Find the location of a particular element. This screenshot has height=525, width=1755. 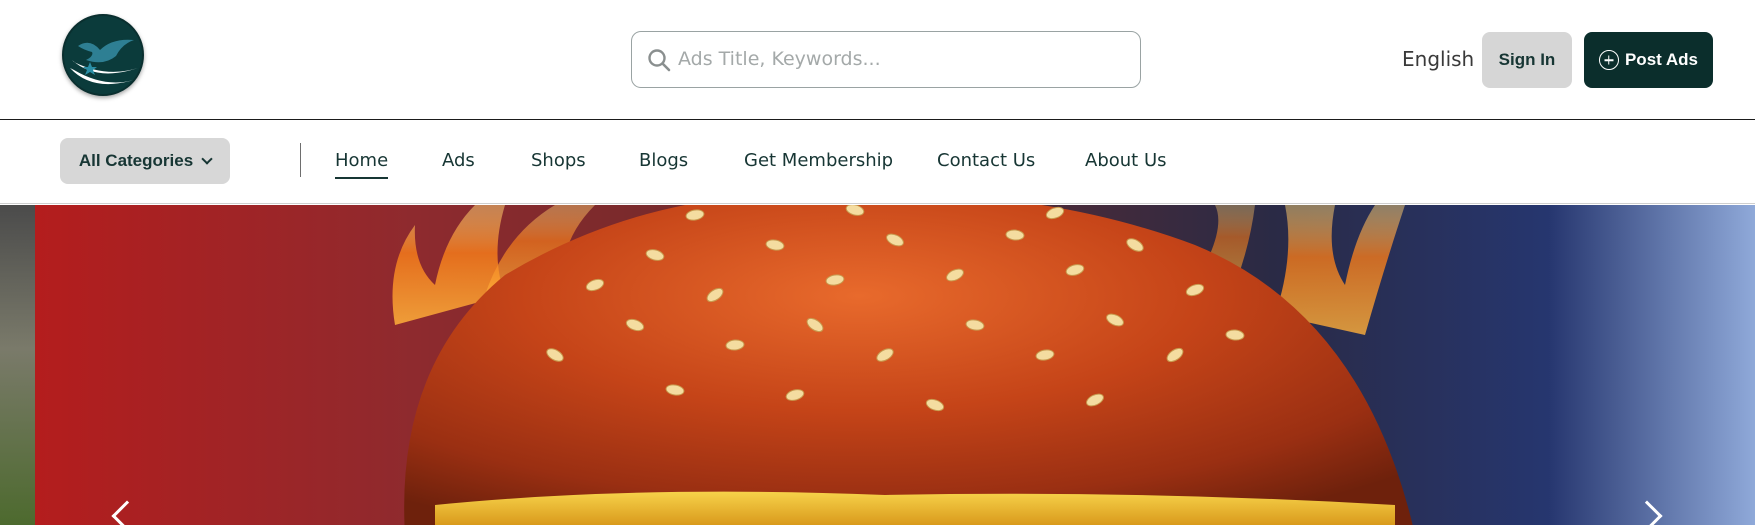

sign-in-label: Sign In is located at coordinates (1527, 59).